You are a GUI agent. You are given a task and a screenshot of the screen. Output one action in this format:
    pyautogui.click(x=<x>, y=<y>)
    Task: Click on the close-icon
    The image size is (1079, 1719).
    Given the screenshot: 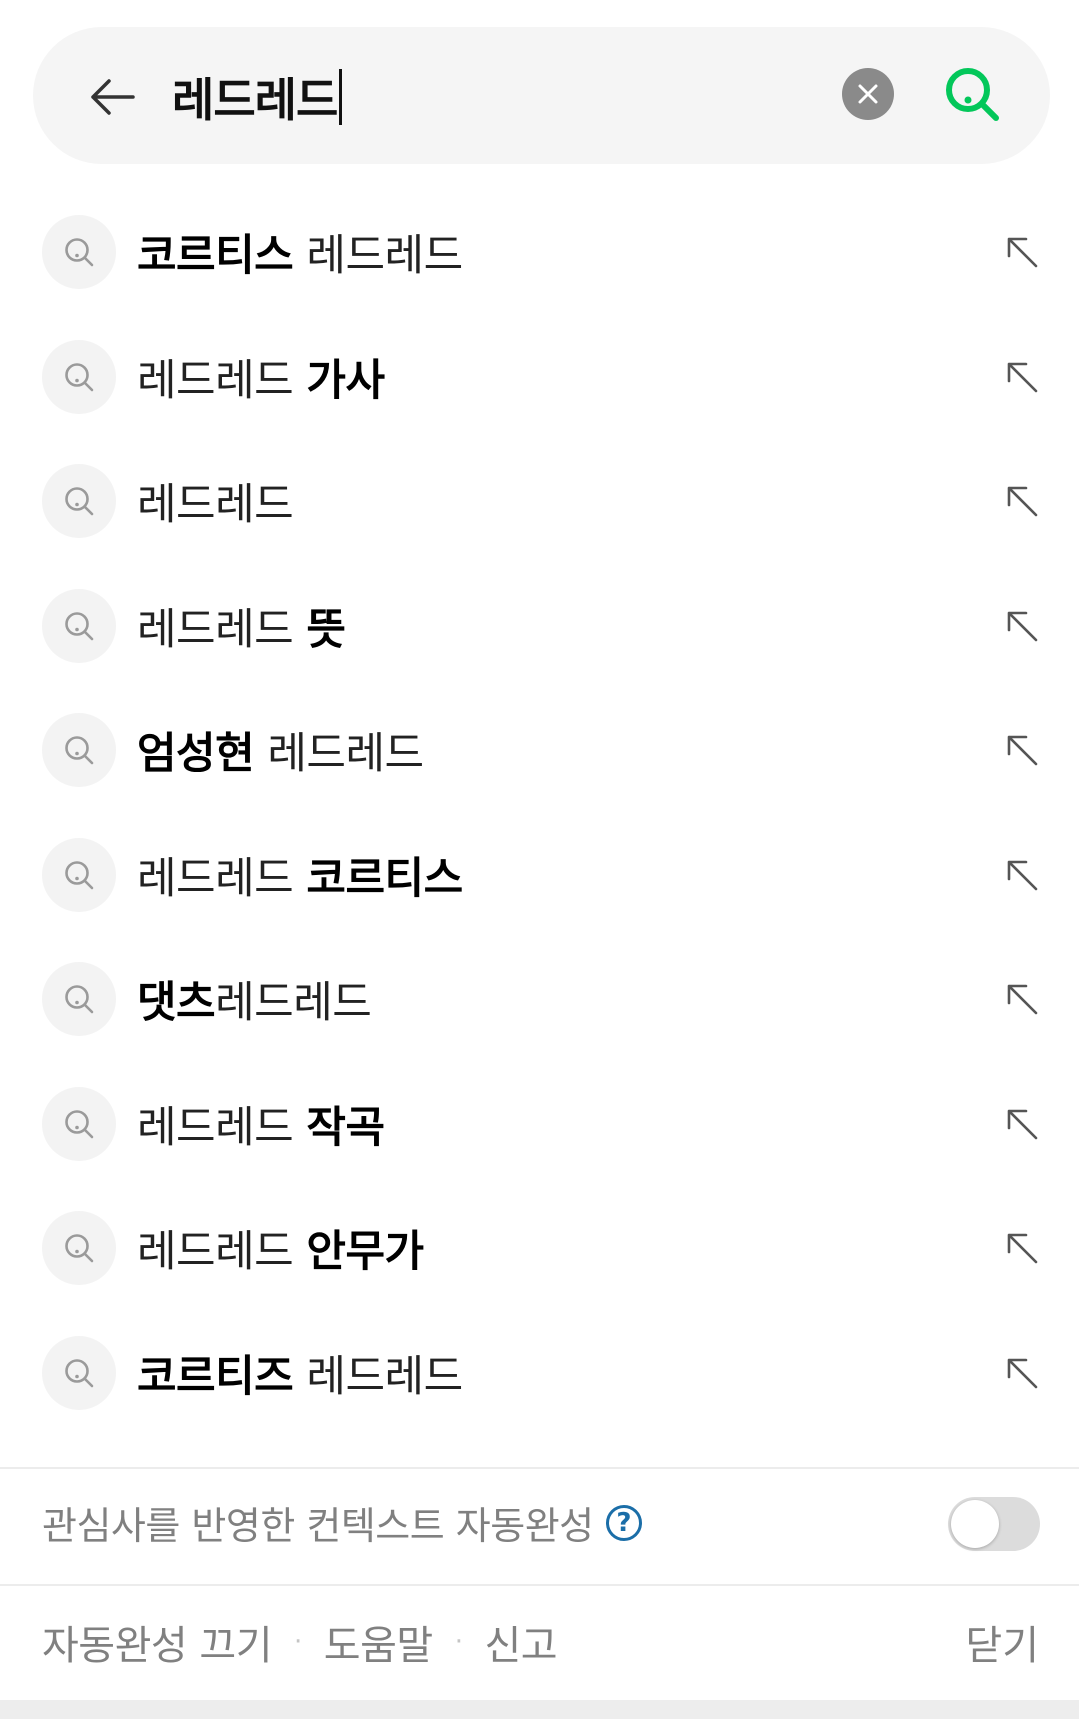 What is the action you would take?
    pyautogui.click(x=868, y=94)
    